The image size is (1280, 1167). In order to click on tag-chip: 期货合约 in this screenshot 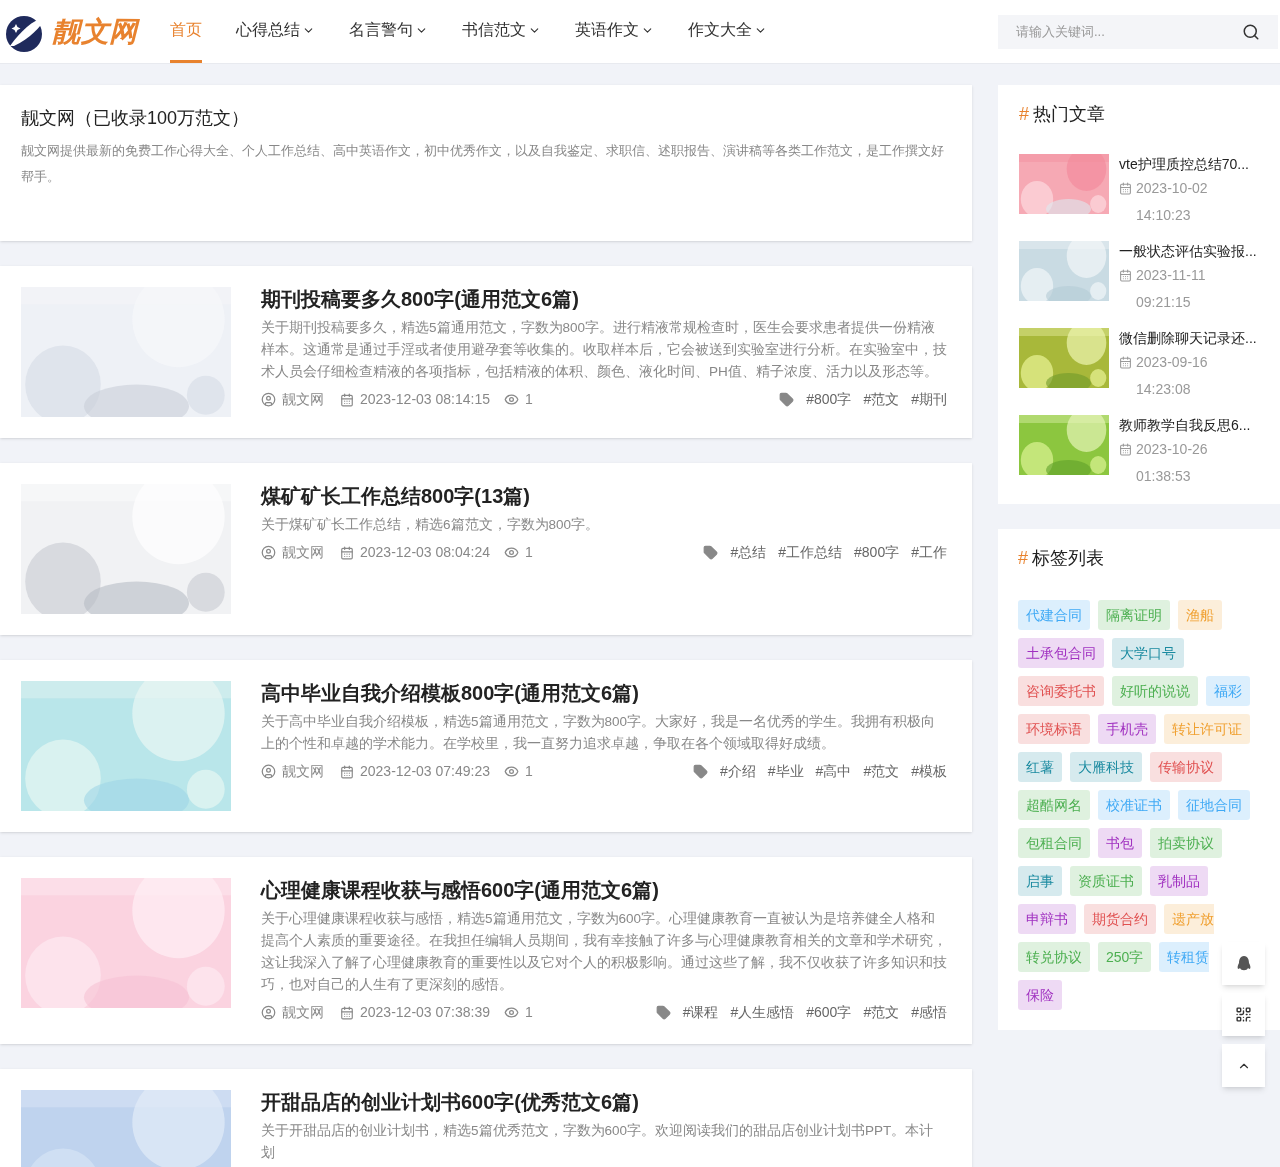, I will do `click(1120, 919)`.